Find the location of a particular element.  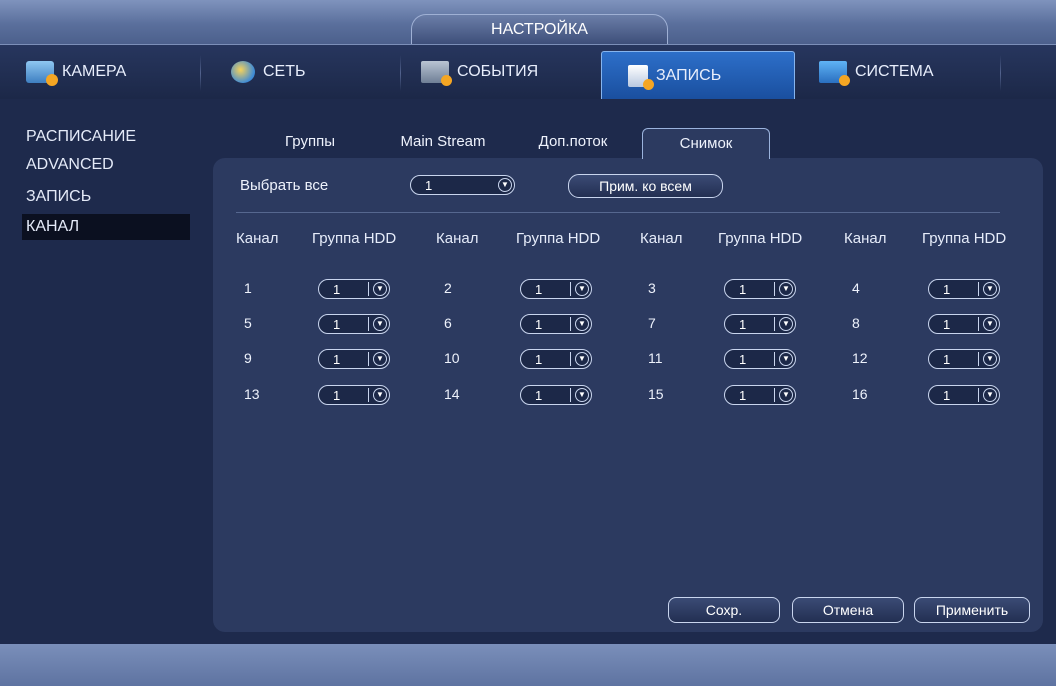

tab-system: СИСТЕМА is located at coordinates (903, 72).